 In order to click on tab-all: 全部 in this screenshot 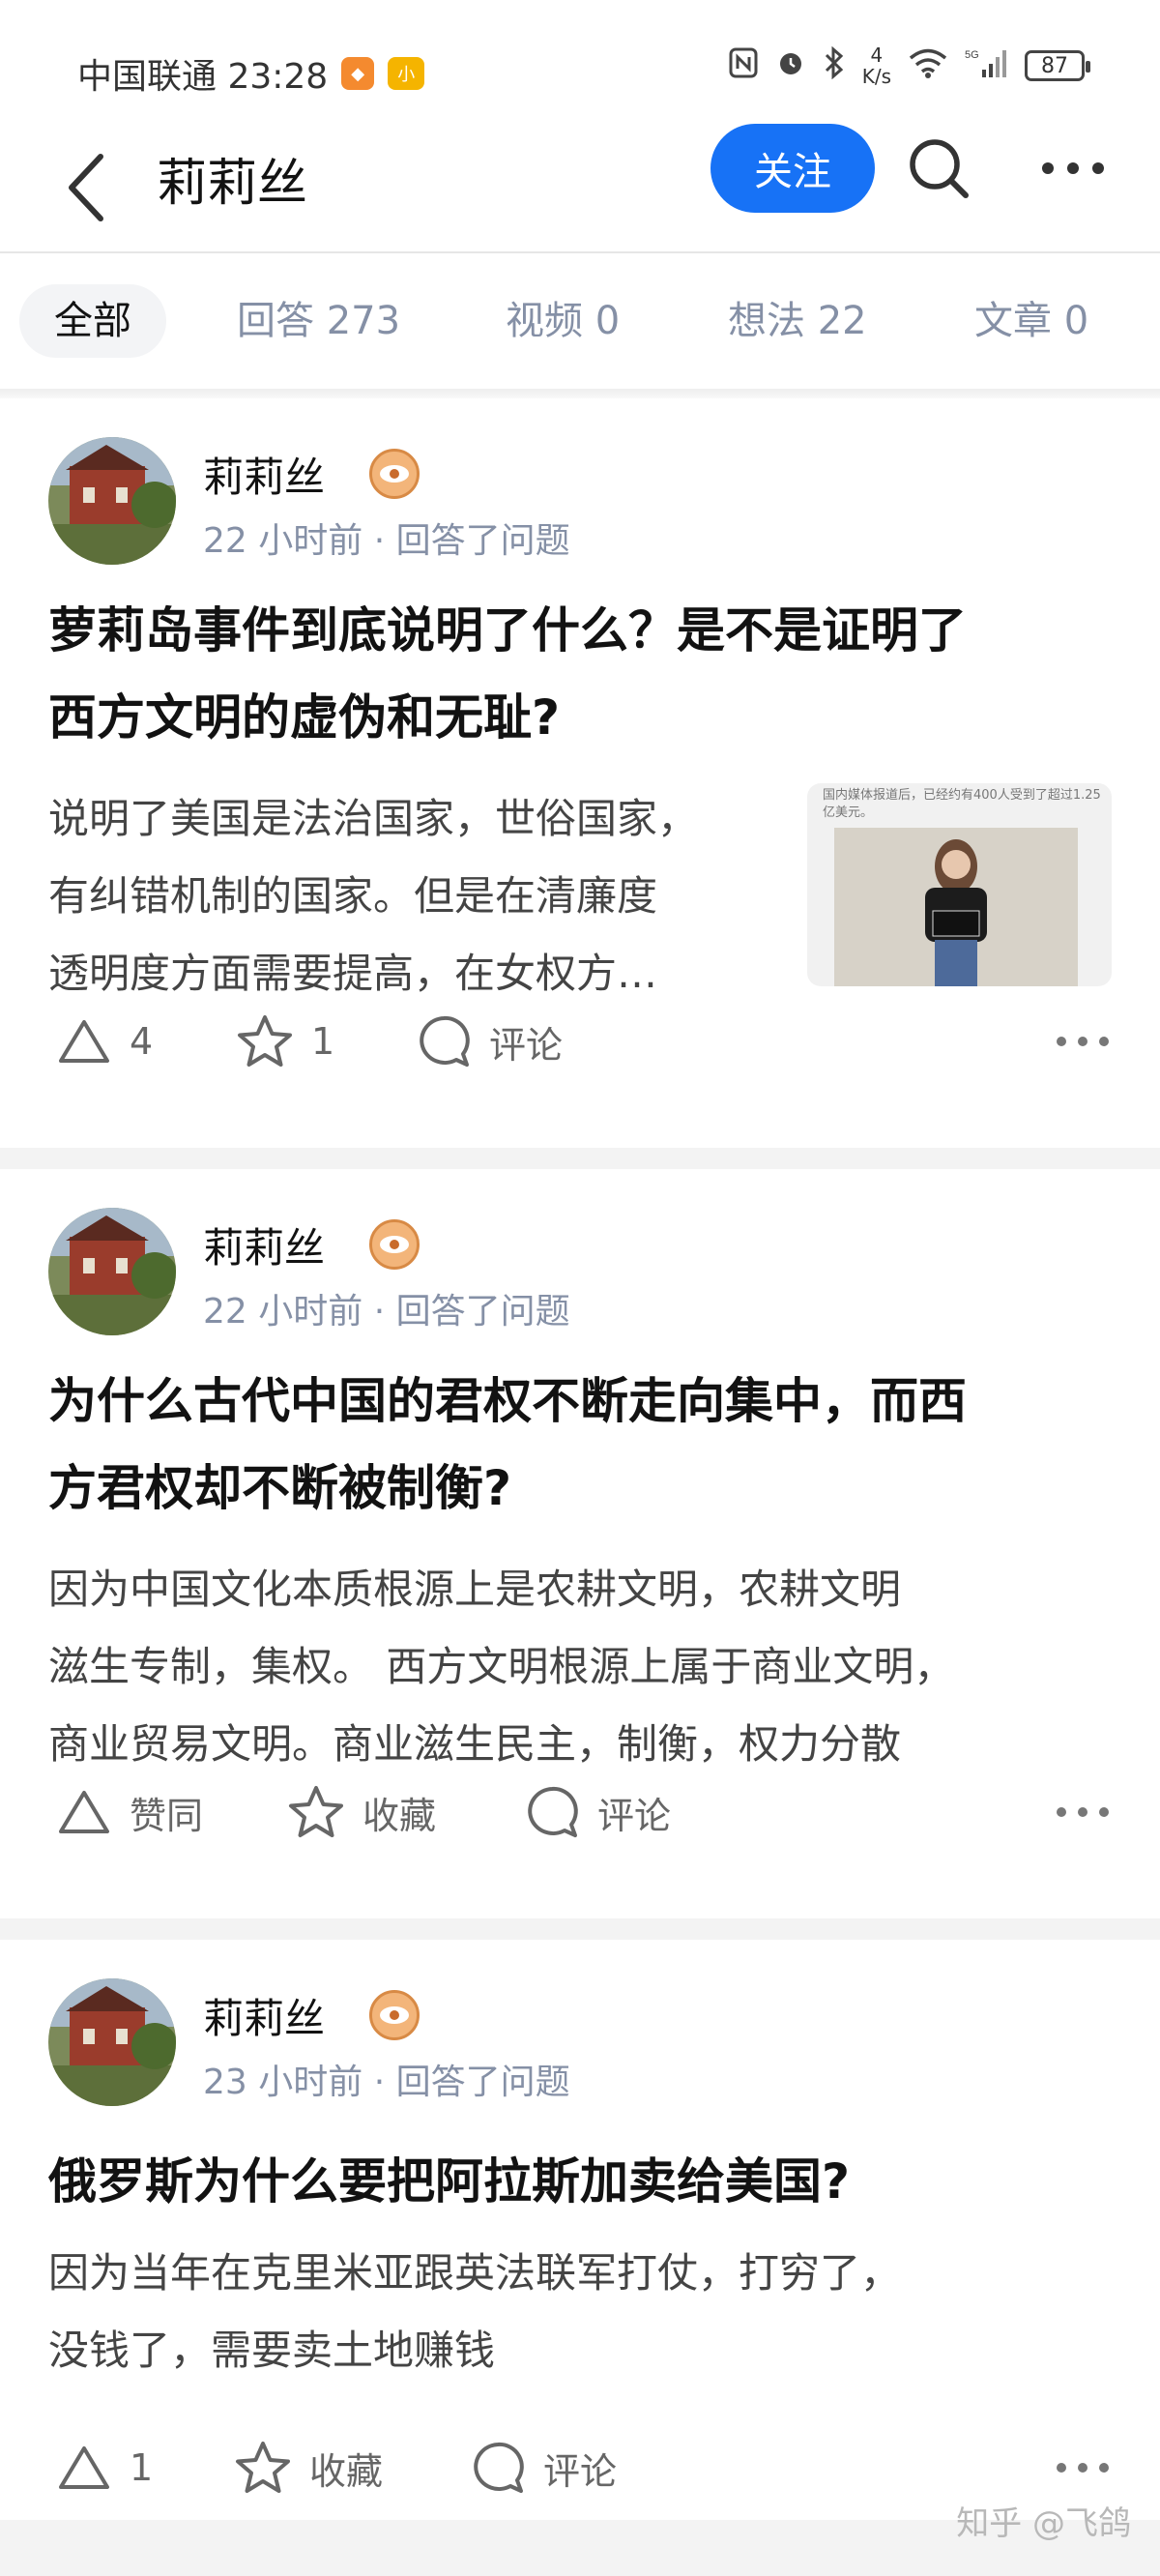, I will do `click(92, 321)`.